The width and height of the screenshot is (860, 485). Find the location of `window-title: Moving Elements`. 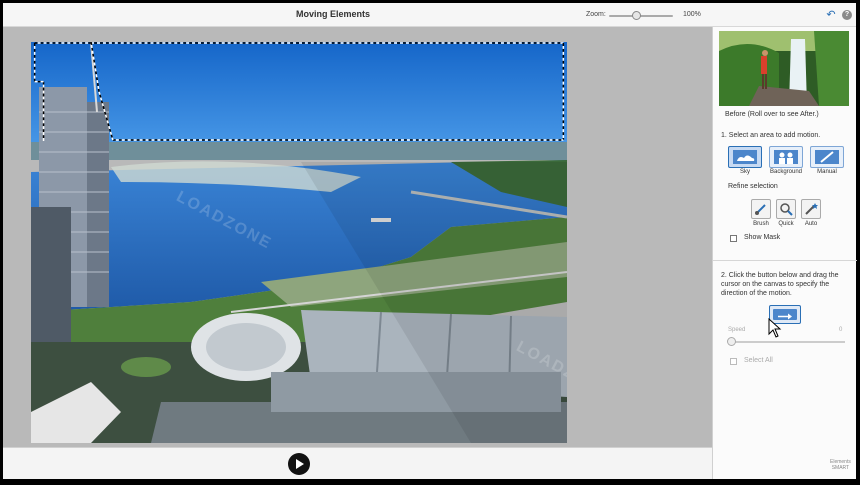

window-title: Moving Elements is located at coordinates (332, 14).